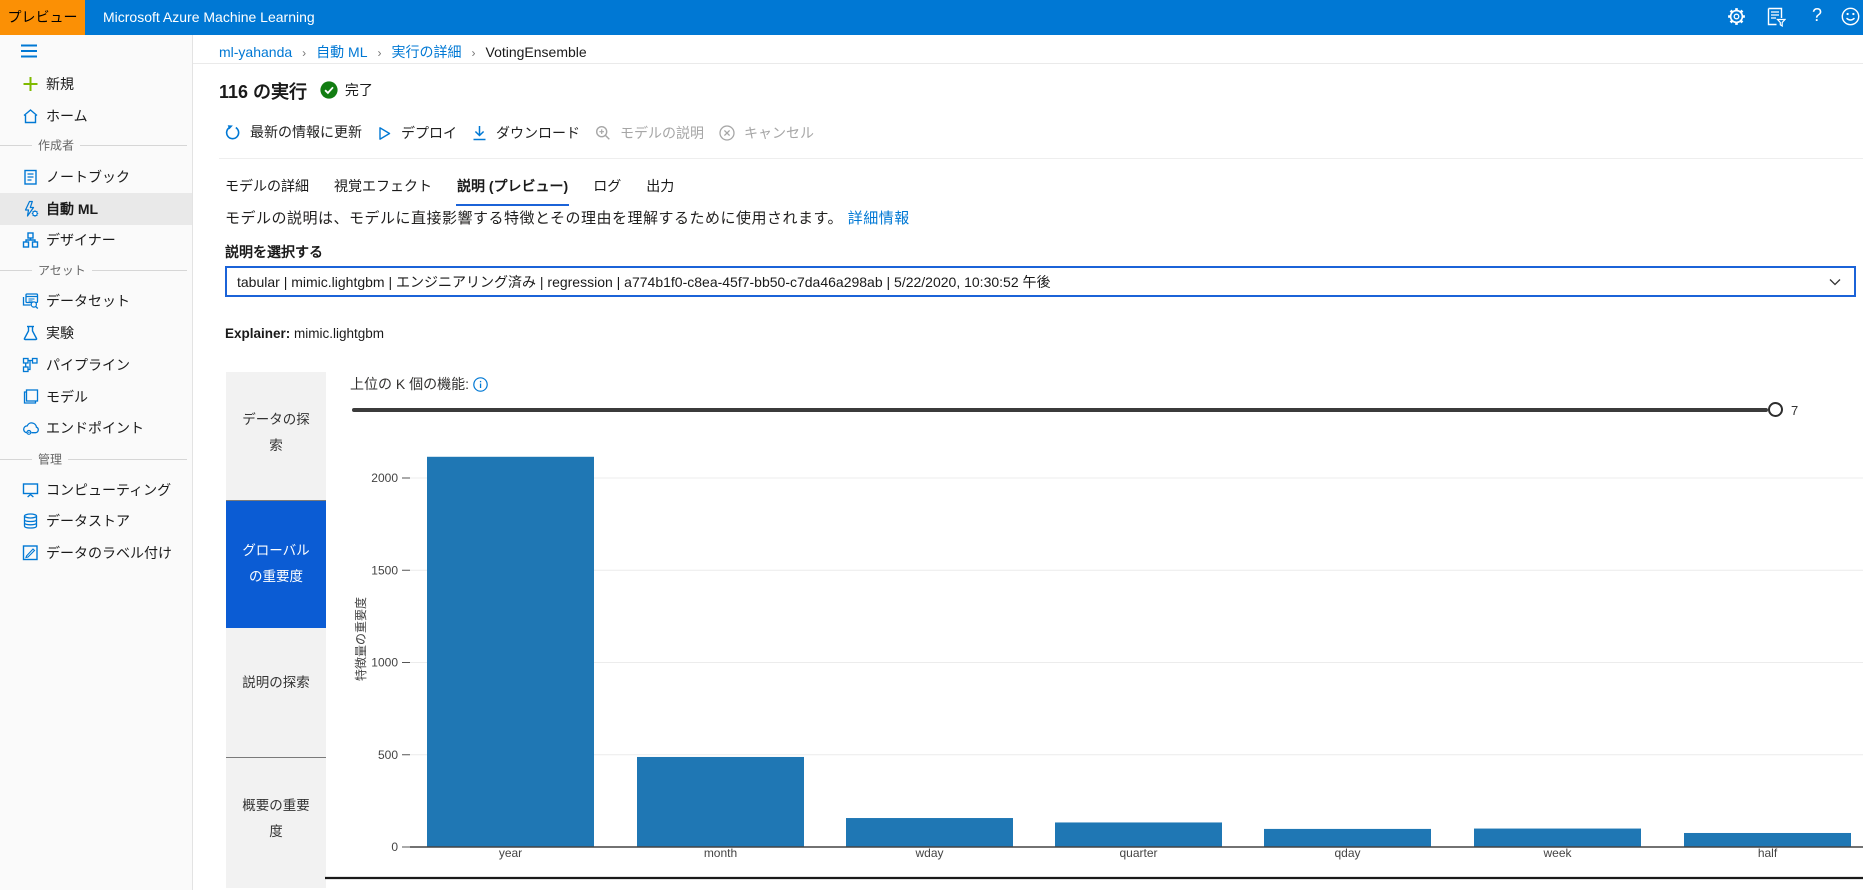 Image resolution: width=1863 pixels, height=890 pixels. I want to click on svg-text: 500, so click(388, 755).